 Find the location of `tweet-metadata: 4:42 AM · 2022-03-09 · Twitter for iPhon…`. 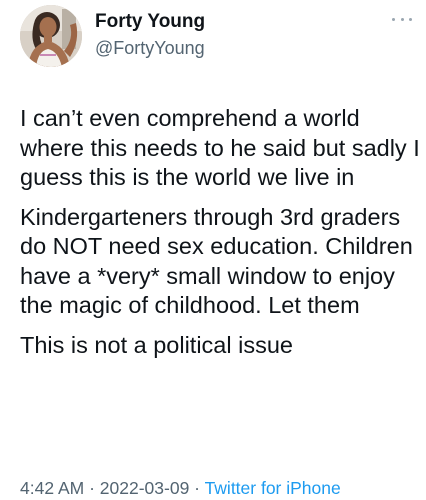

tweet-metadata: 4:42 AM · 2022-03-09 · Twitter for iPhon… is located at coordinates (180, 488).